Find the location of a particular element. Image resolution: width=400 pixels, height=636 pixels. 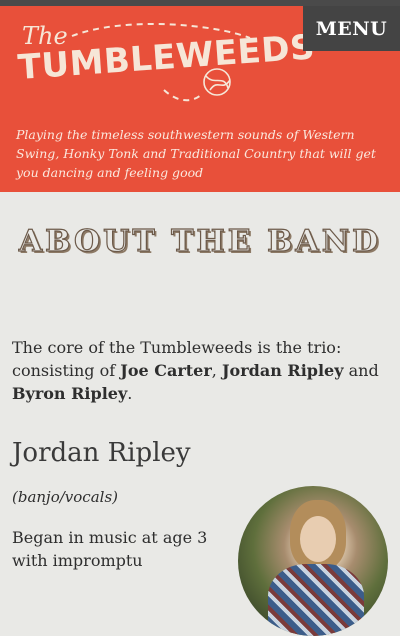

site-logo: The TUMBLEWEEDS is located at coordinates (165, 62).